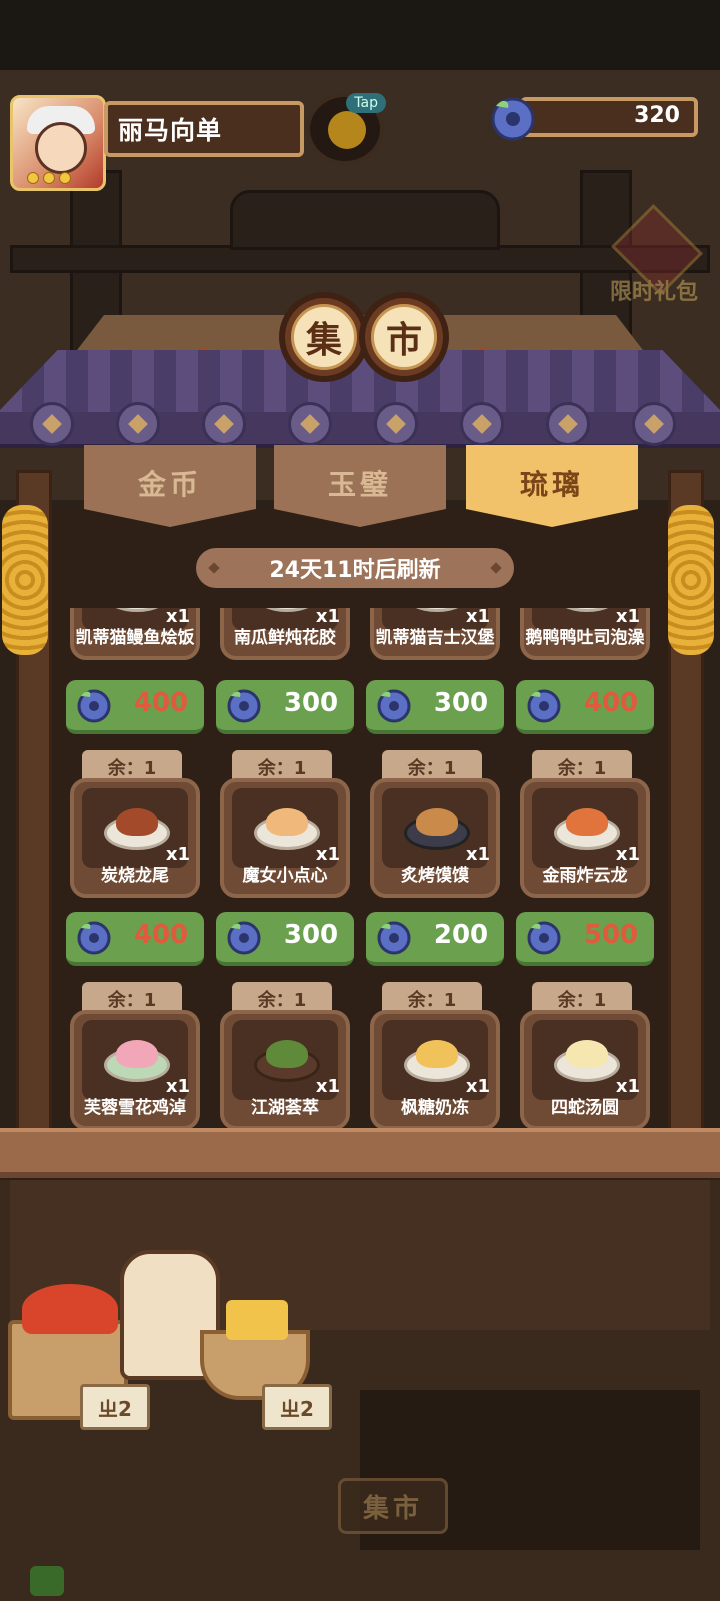  I want to click on item-name: 鹅鸭鸭吐司泡澡, so click(585, 638).